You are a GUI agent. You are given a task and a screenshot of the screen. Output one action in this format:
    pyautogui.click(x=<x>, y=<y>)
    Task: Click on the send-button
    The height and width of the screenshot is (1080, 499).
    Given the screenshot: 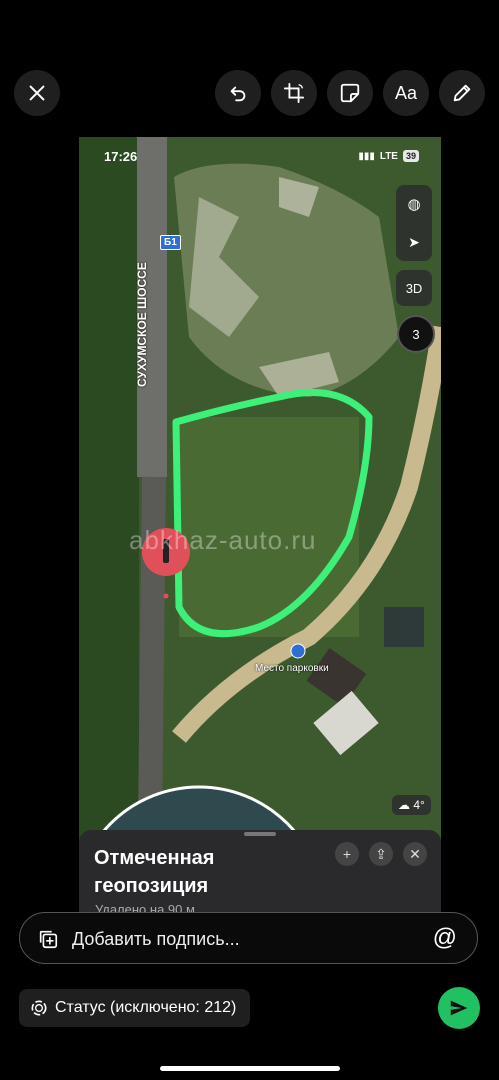 What is the action you would take?
    pyautogui.click(x=459, y=1008)
    